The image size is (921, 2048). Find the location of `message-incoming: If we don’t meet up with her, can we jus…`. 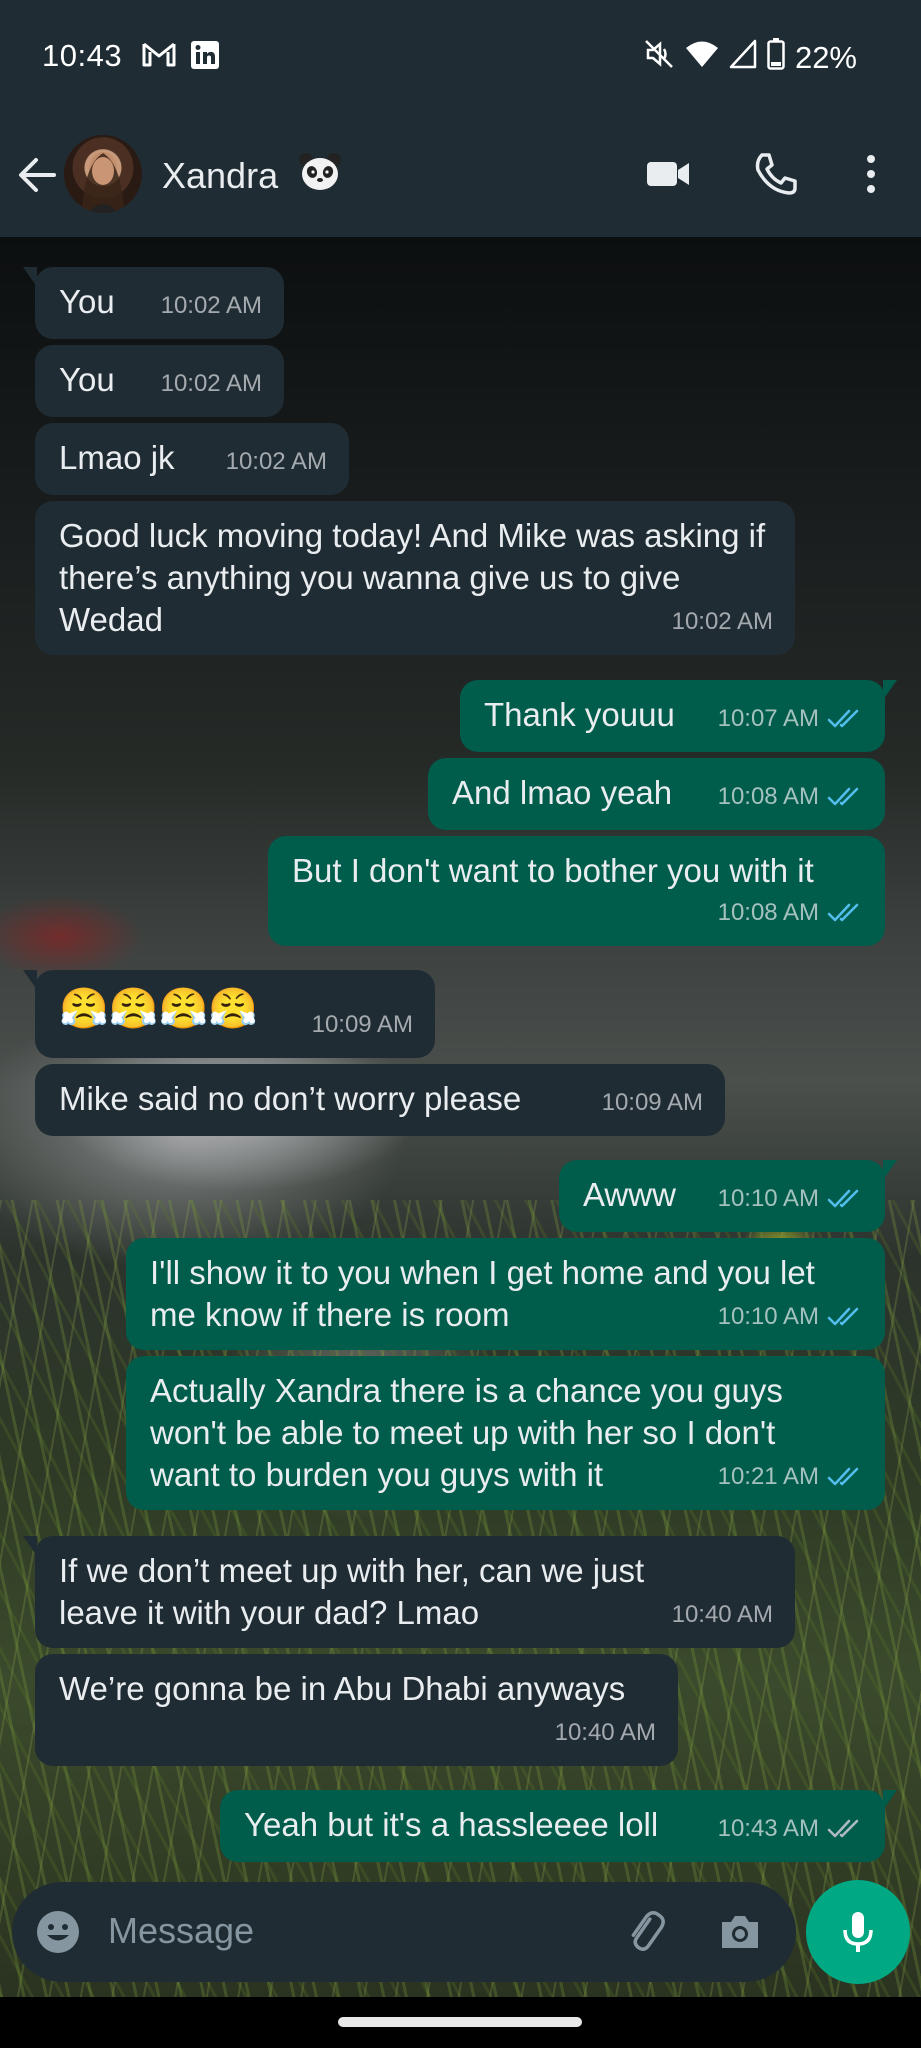

message-incoming: If we don’t meet up with her, can we jus… is located at coordinates (409, 1592).